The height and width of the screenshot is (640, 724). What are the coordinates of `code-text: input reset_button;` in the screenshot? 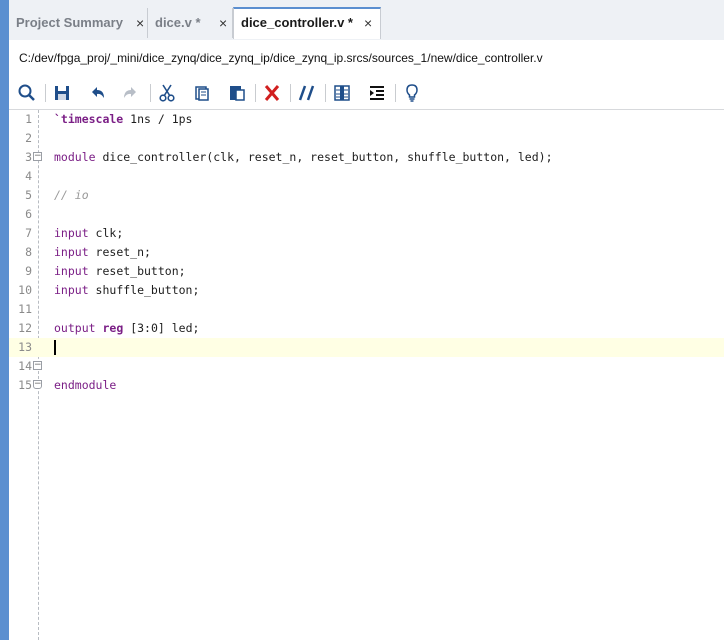 It's located at (120, 271).